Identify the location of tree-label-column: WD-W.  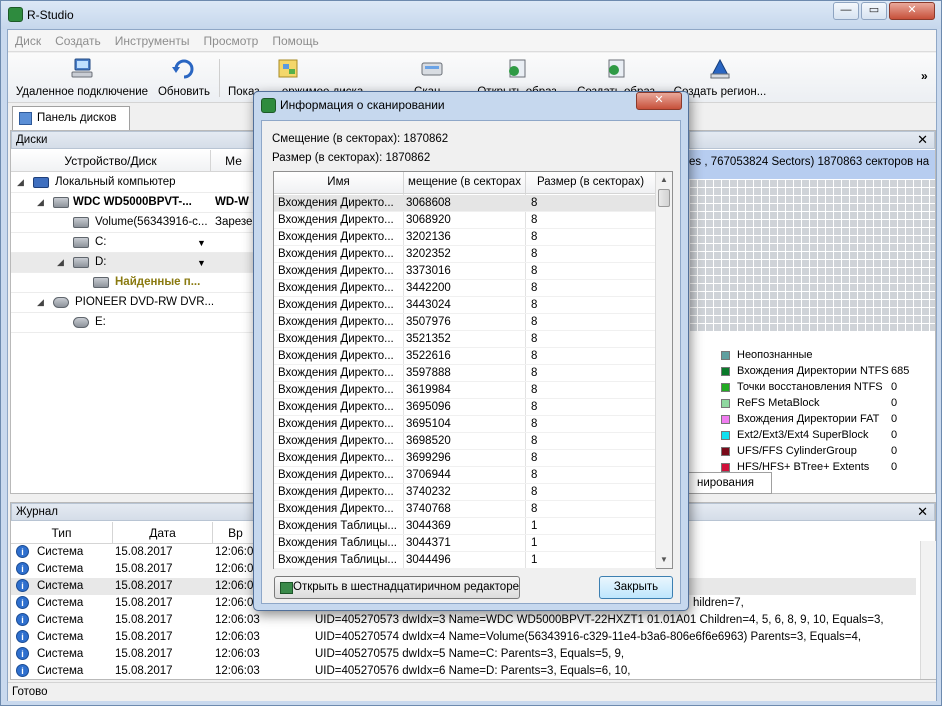
(232, 202).